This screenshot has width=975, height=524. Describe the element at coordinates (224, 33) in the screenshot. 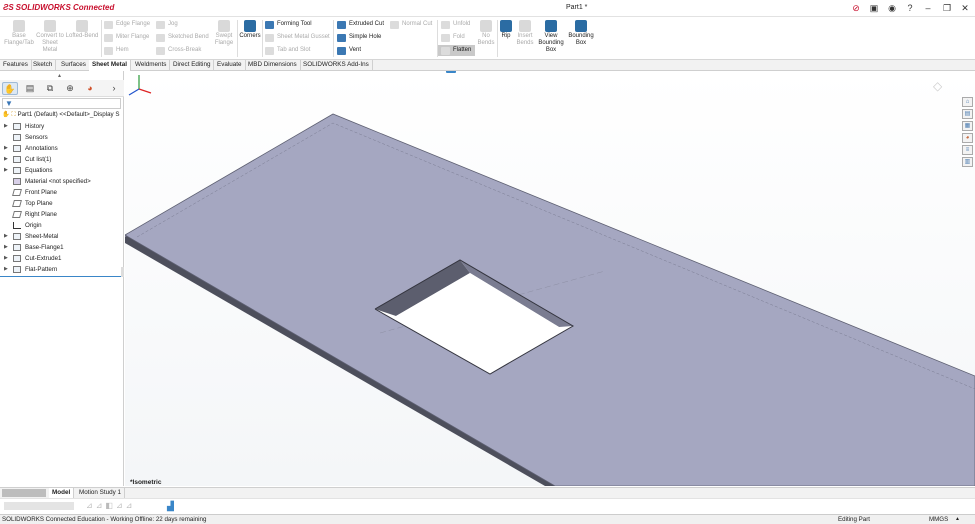

I see `swept-flange-button: Swept Flange` at that location.